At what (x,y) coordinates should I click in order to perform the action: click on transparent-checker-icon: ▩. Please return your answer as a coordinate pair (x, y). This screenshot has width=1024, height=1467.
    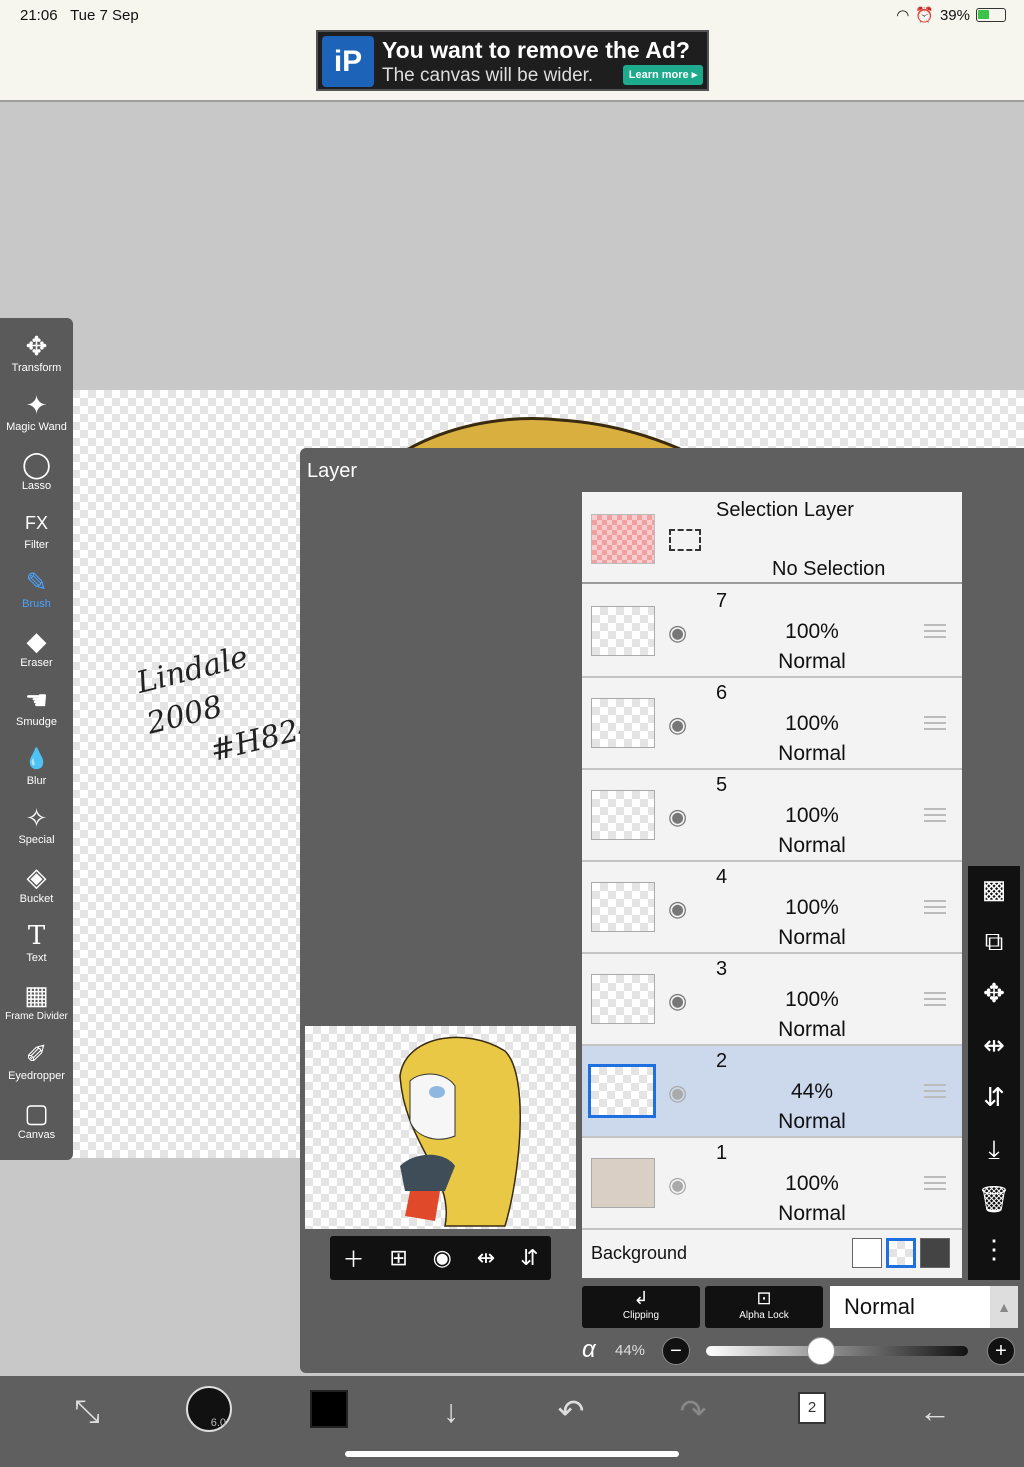
    Looking at the image, I should click on (994, 889).